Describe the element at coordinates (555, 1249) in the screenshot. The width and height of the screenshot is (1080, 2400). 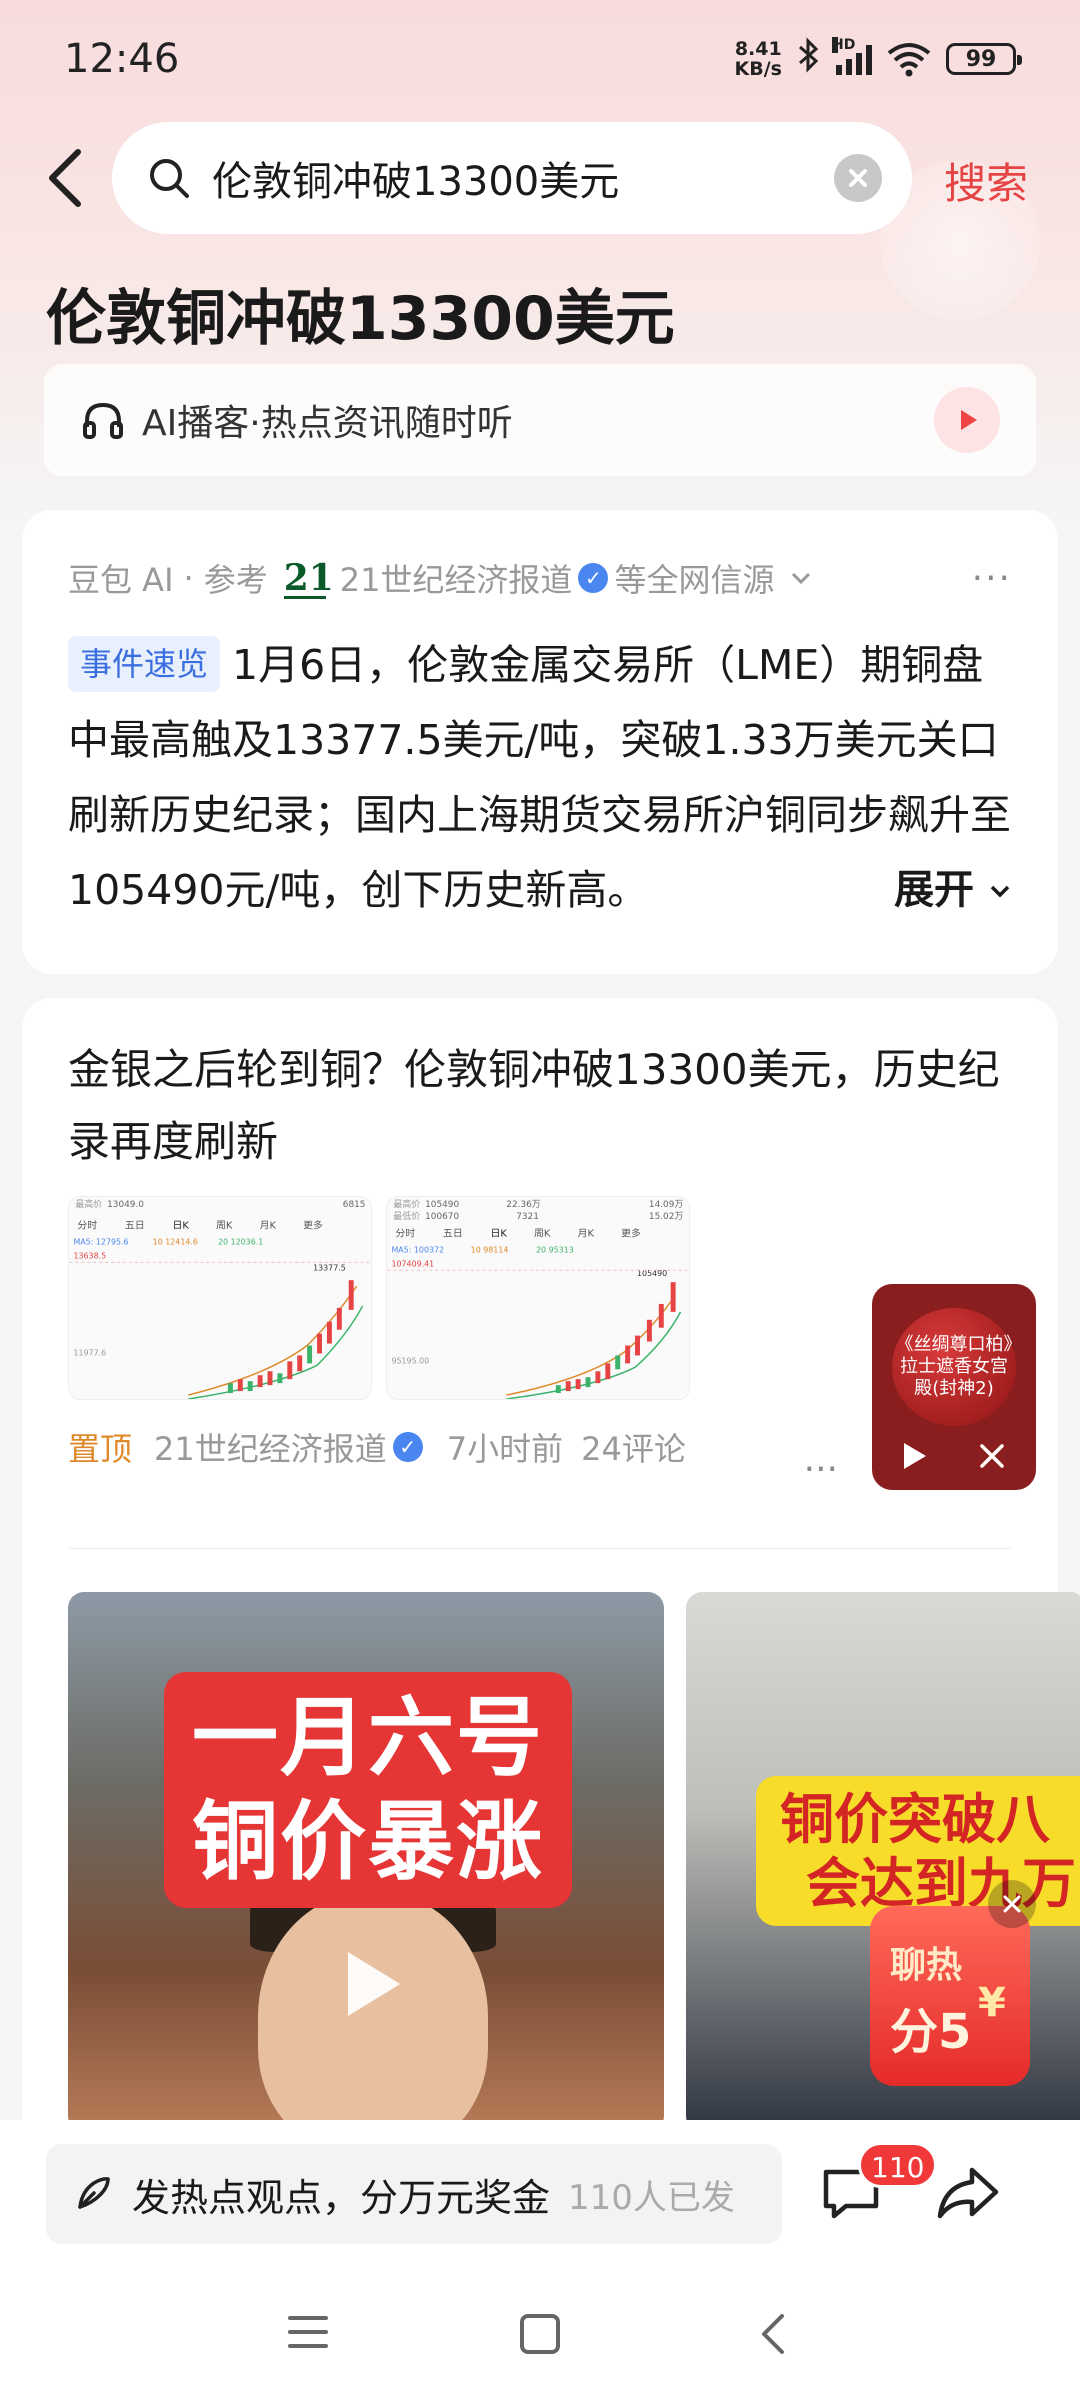
I see `thumb2-ma20: 20 95313` at that location.